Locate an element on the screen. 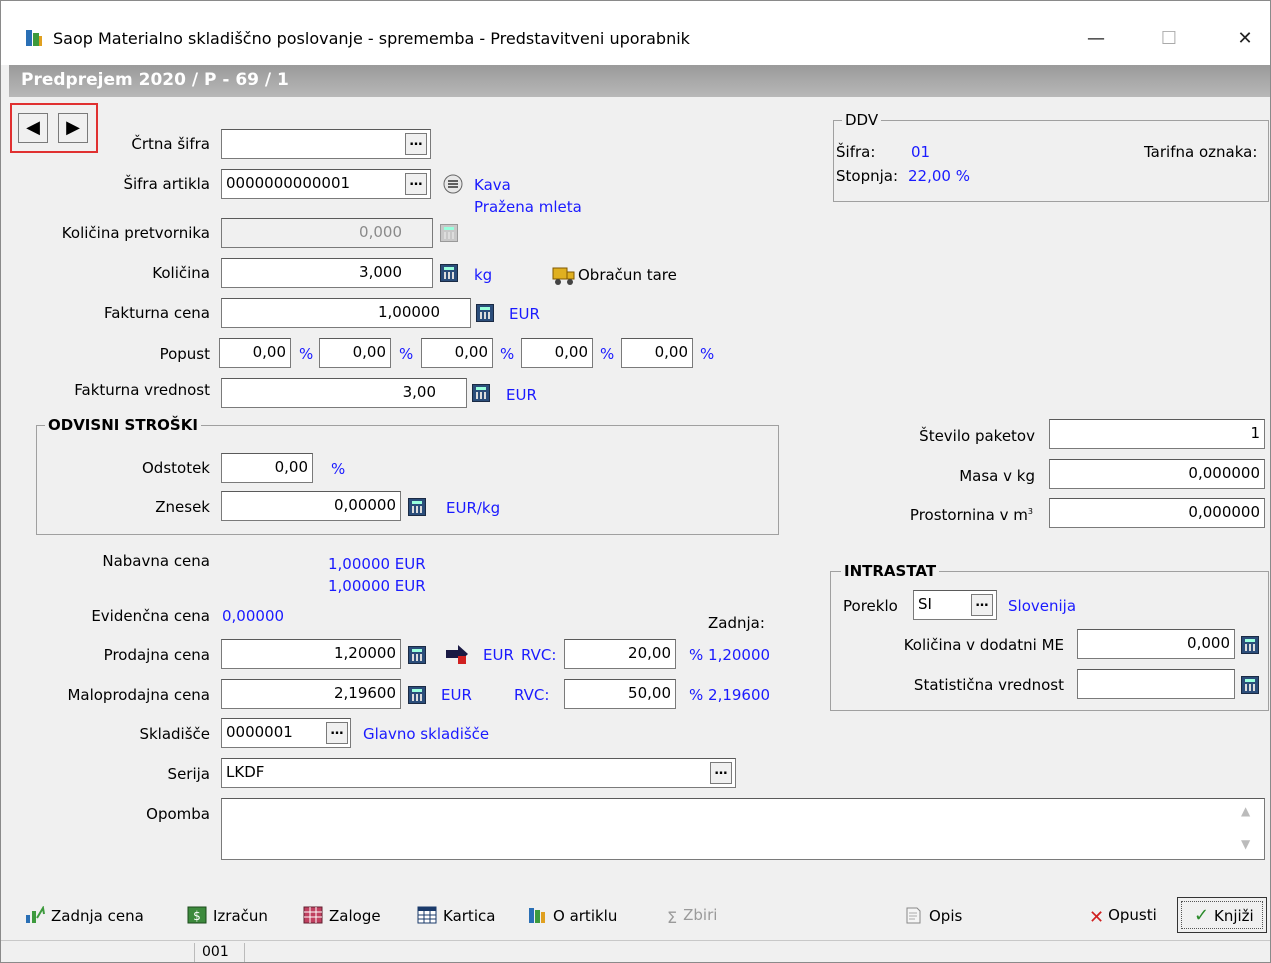 Image resolution: width=1271 pixels, height=963 pixels. scroll-down-icon: ▼ is located at coordinates (1245, 844).